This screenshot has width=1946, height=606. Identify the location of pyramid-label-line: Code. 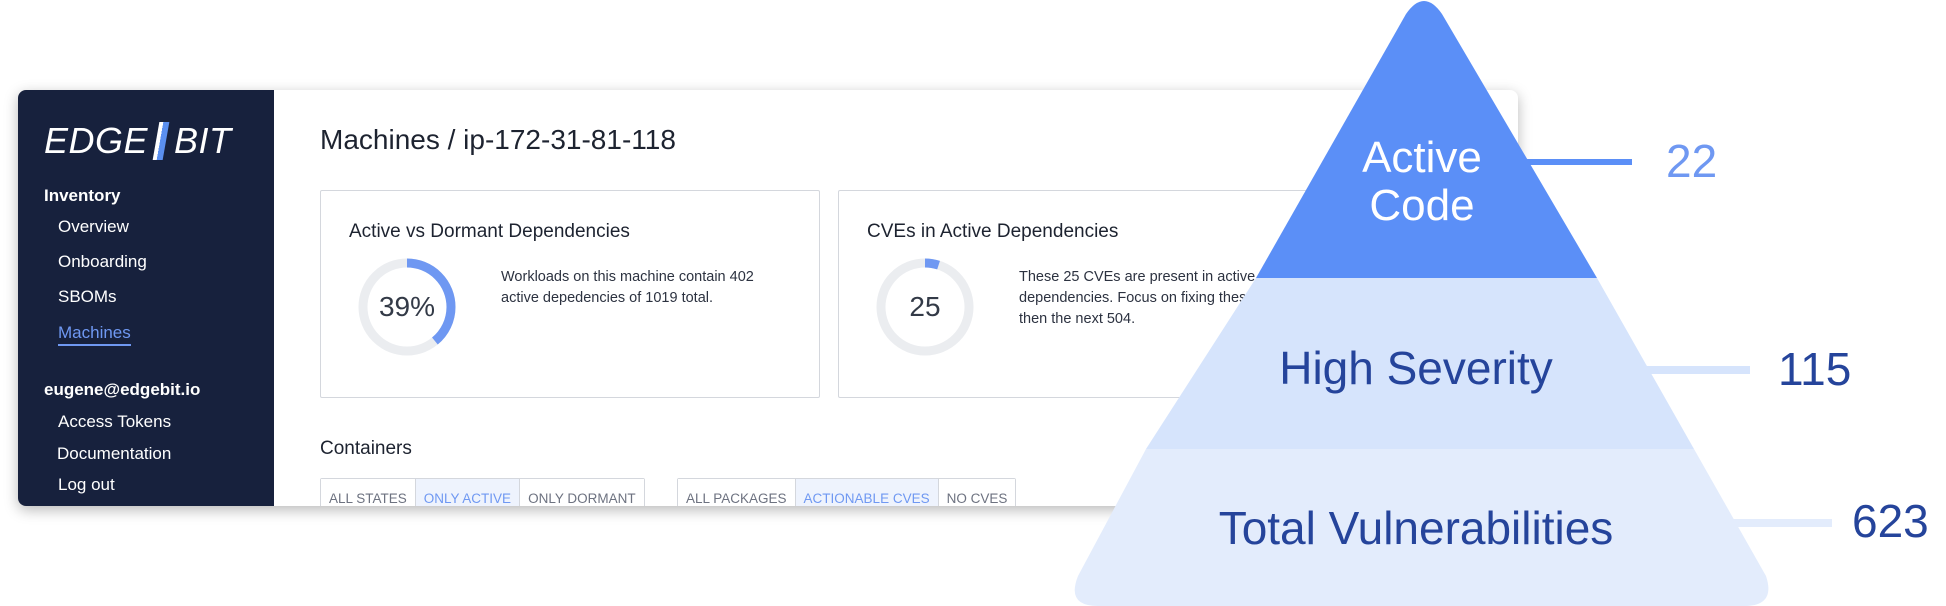
(1422, 205).